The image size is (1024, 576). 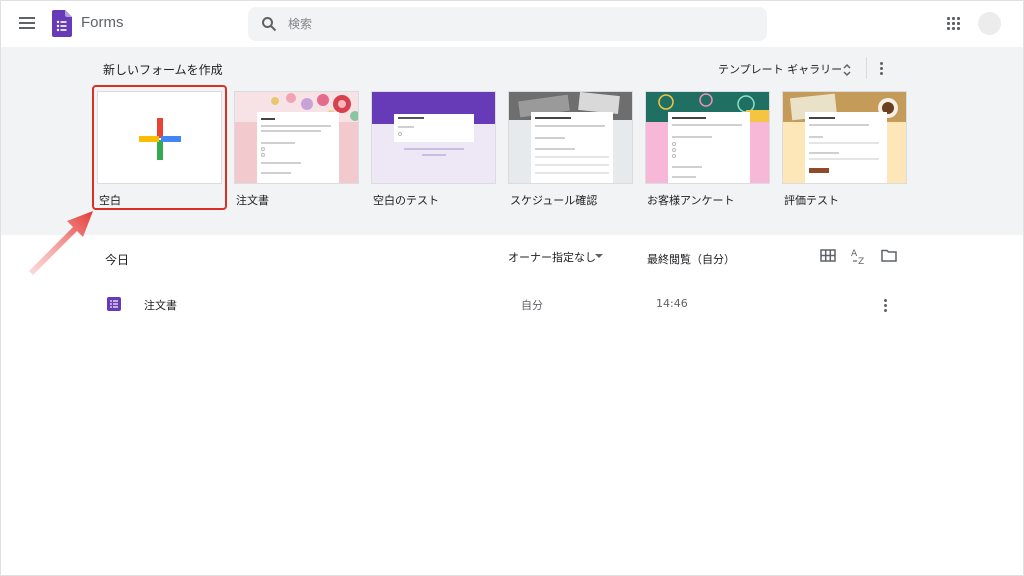 I want to click on template-label: 空白のテスト, so click(x=406, y=200).